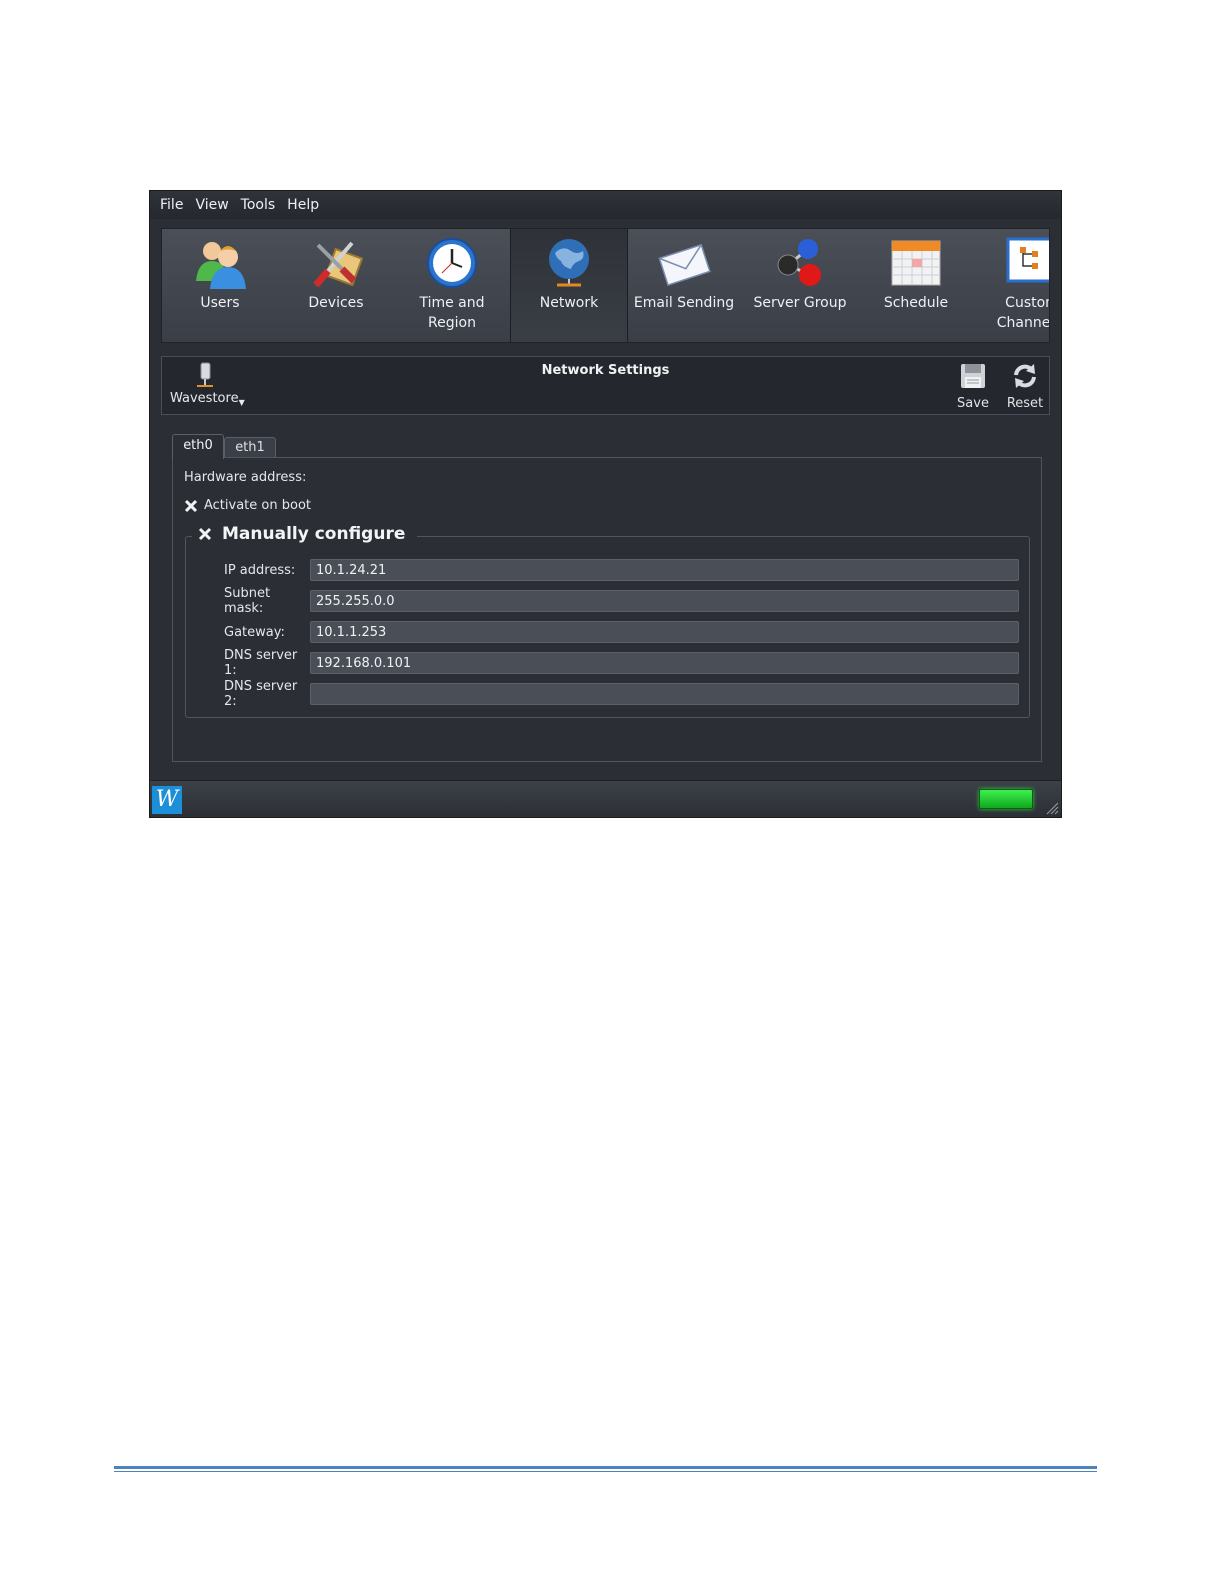  I want to click on app-logo: W, so click(167, 800).